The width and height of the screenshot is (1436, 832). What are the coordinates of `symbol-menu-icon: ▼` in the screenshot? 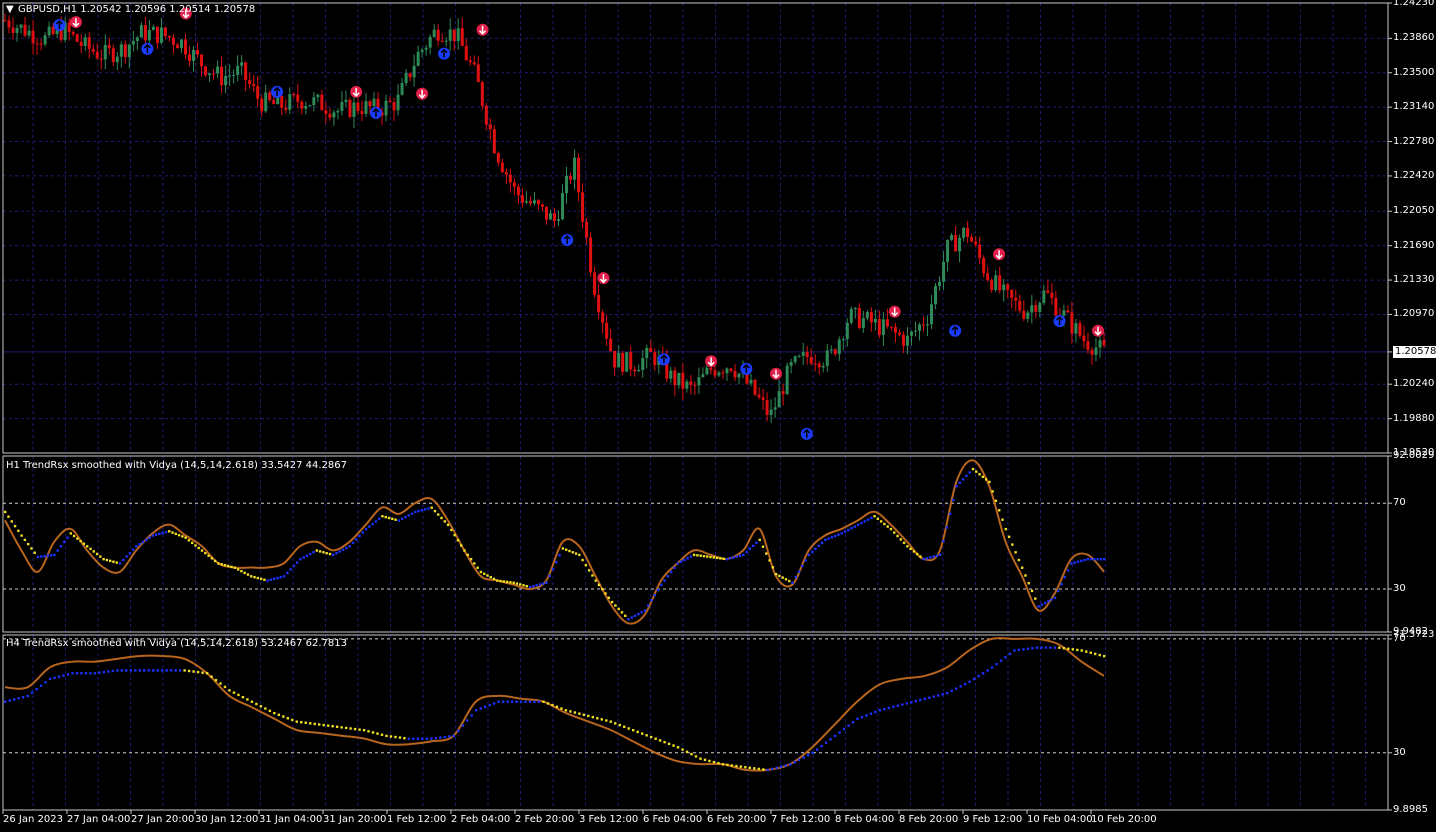 It's located at (10, 10).